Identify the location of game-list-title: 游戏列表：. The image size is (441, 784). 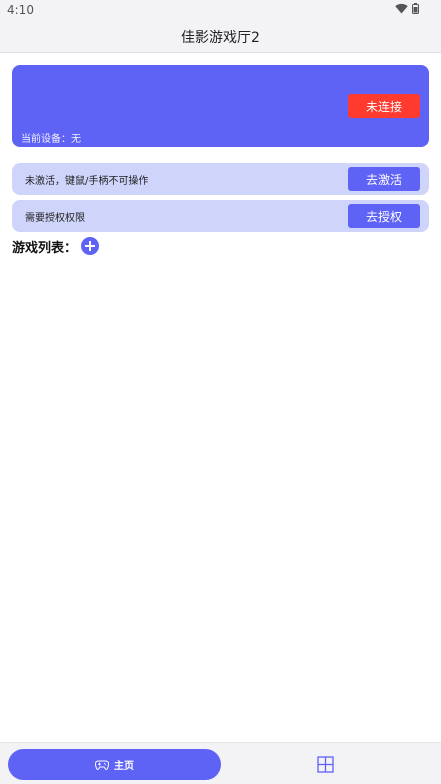
(45, 248).